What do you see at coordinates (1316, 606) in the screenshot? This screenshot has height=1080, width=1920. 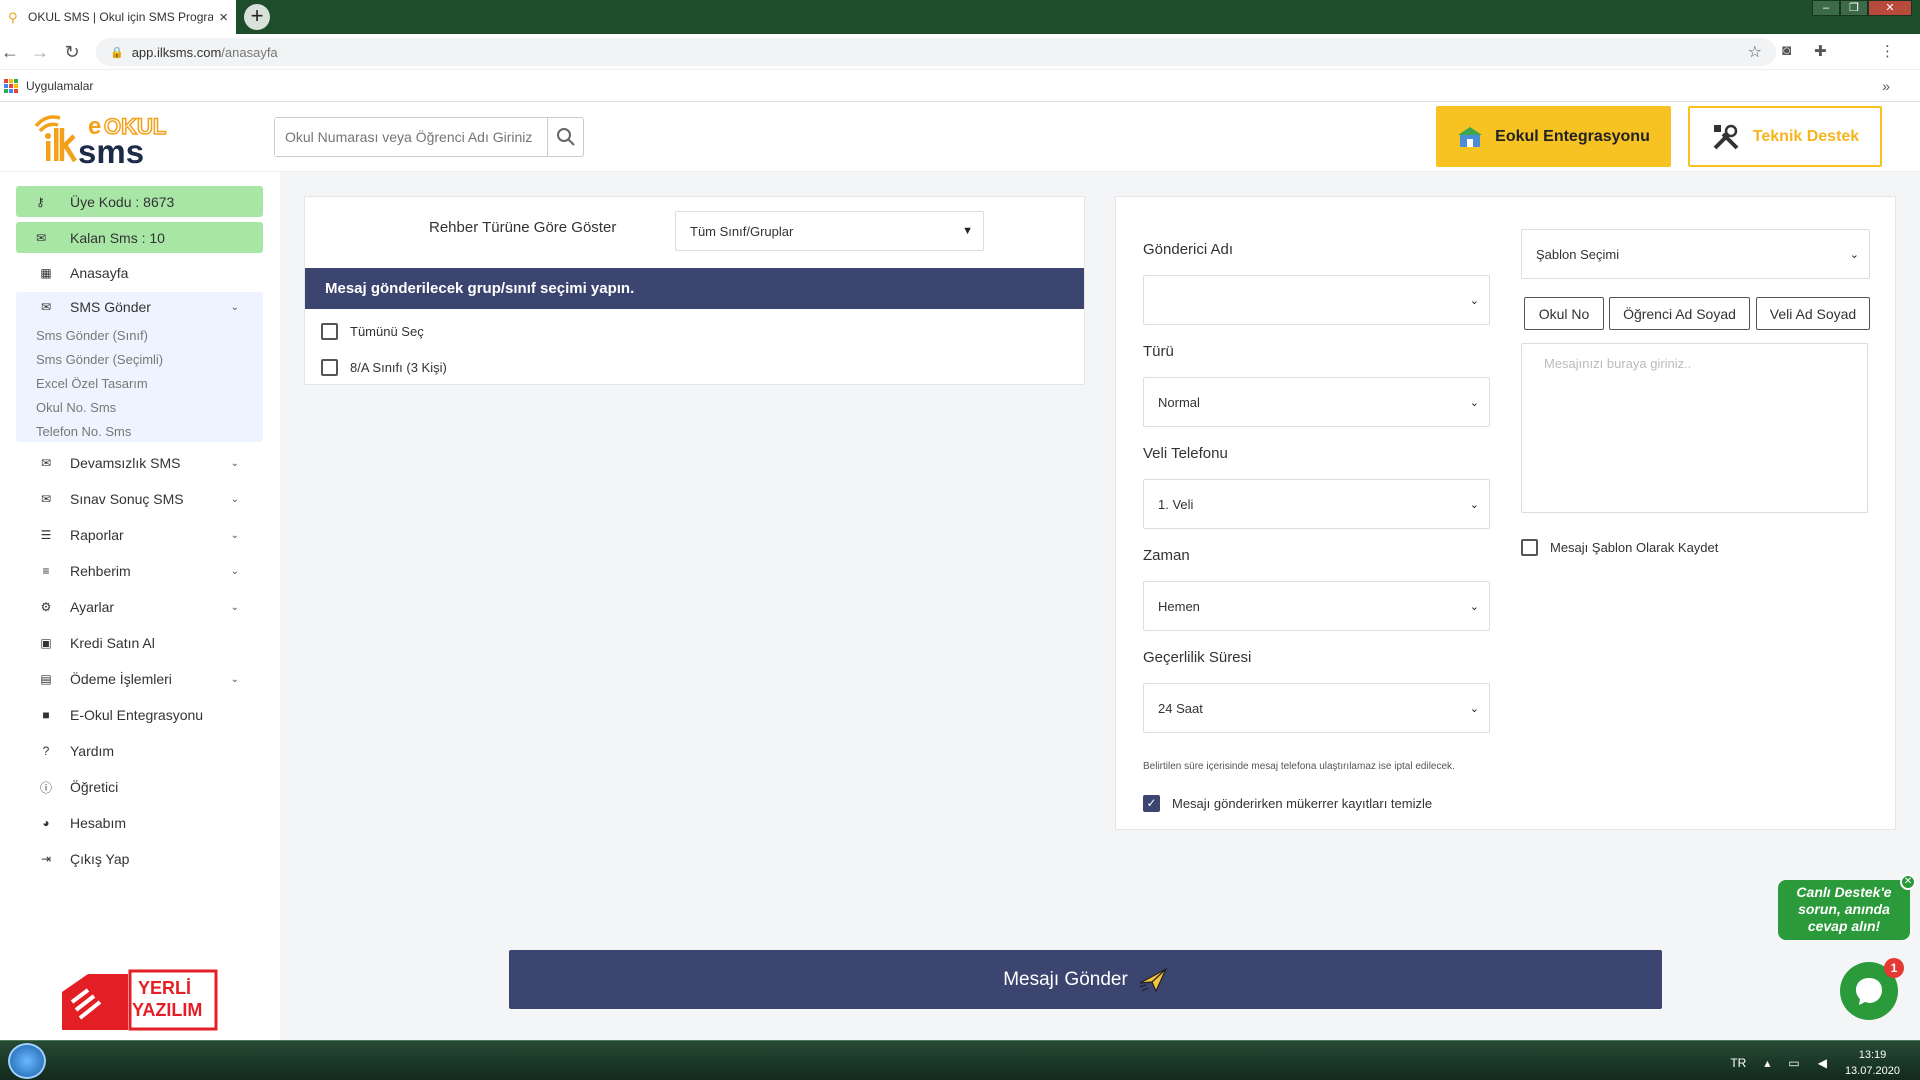 I see `time-select: Hemen ⌄` at bounding box center [1316, 606].